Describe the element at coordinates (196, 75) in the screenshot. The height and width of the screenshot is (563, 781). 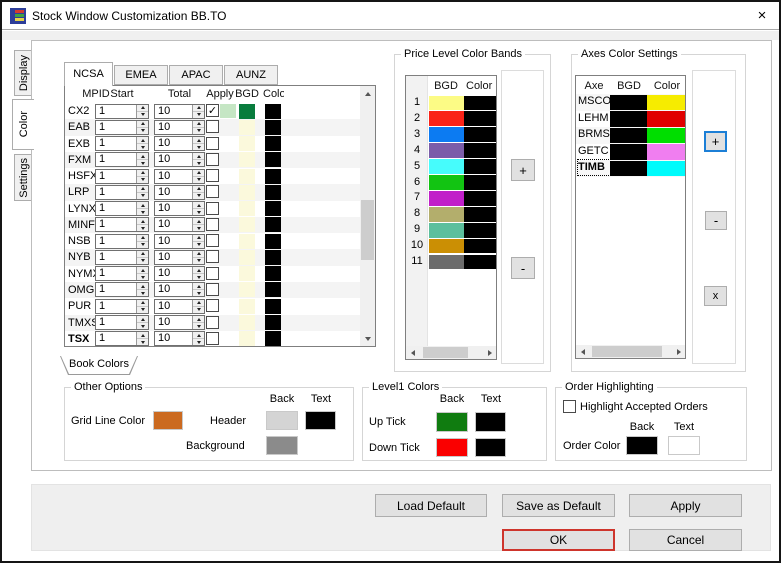
I see `tab-apac: APAC` at that location.